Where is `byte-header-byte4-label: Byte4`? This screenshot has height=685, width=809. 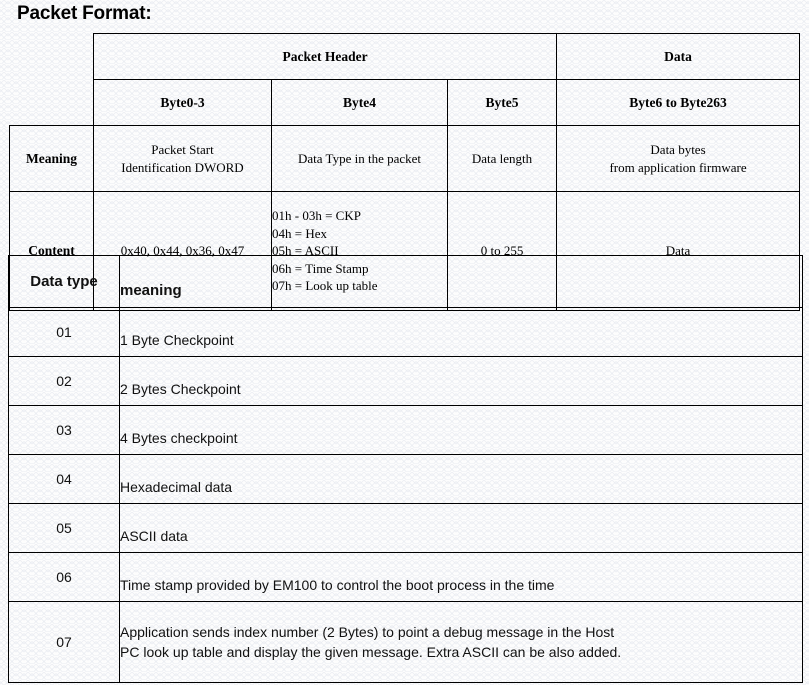
byte-header-byte4-label: Byte4 is located at coordinates (359, 102).